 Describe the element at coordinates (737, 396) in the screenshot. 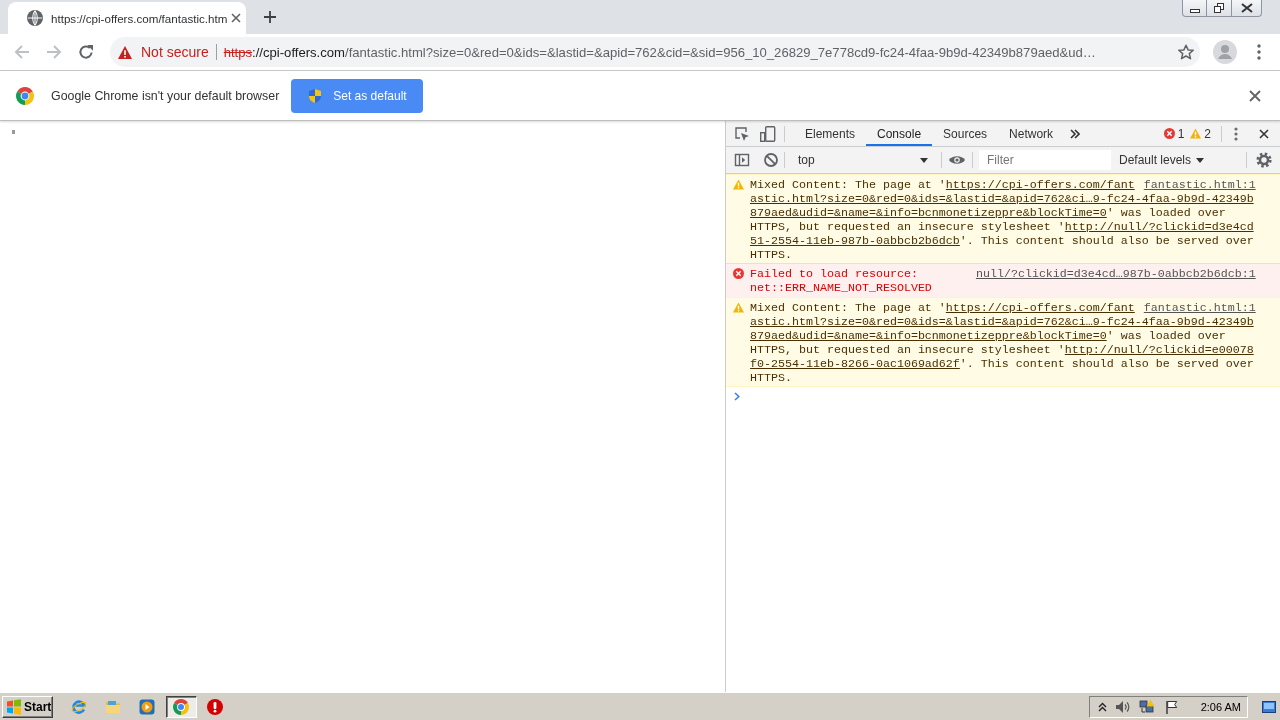

I see `prompt-chevron-icon` at that location.